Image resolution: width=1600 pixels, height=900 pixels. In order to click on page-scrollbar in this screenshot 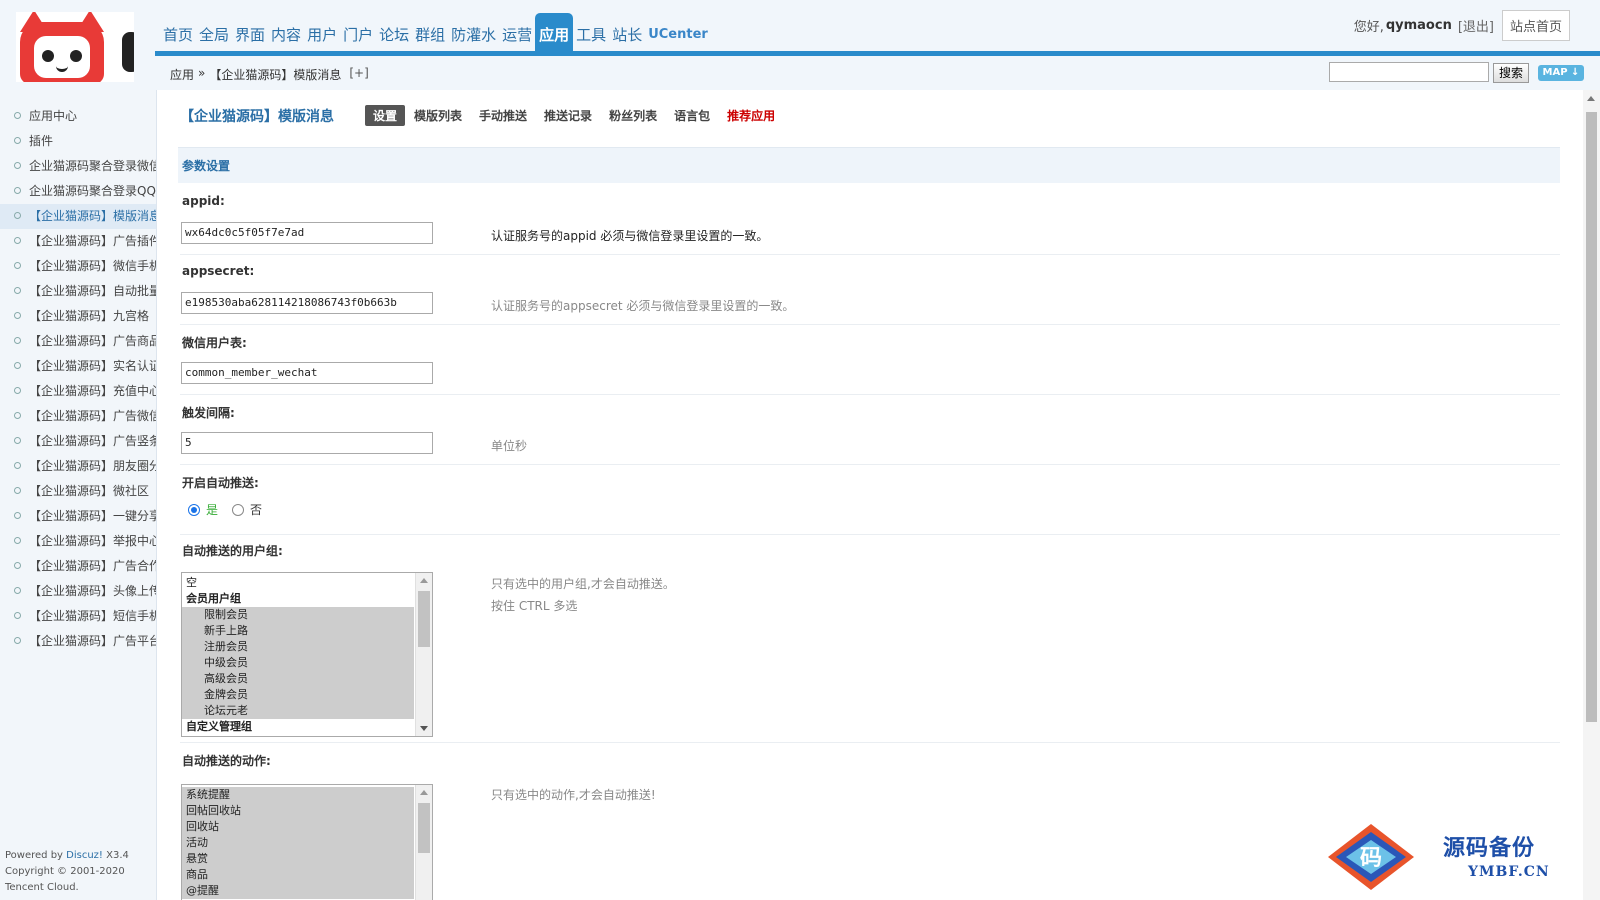, I will do `click(1591, 495)`.